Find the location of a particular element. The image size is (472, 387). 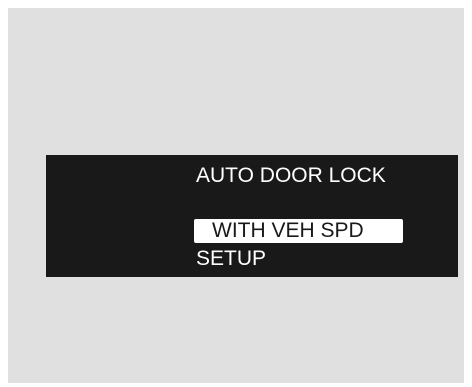

menu-title: AUTO DOOR LOCK is located at coordinates (291, 175).